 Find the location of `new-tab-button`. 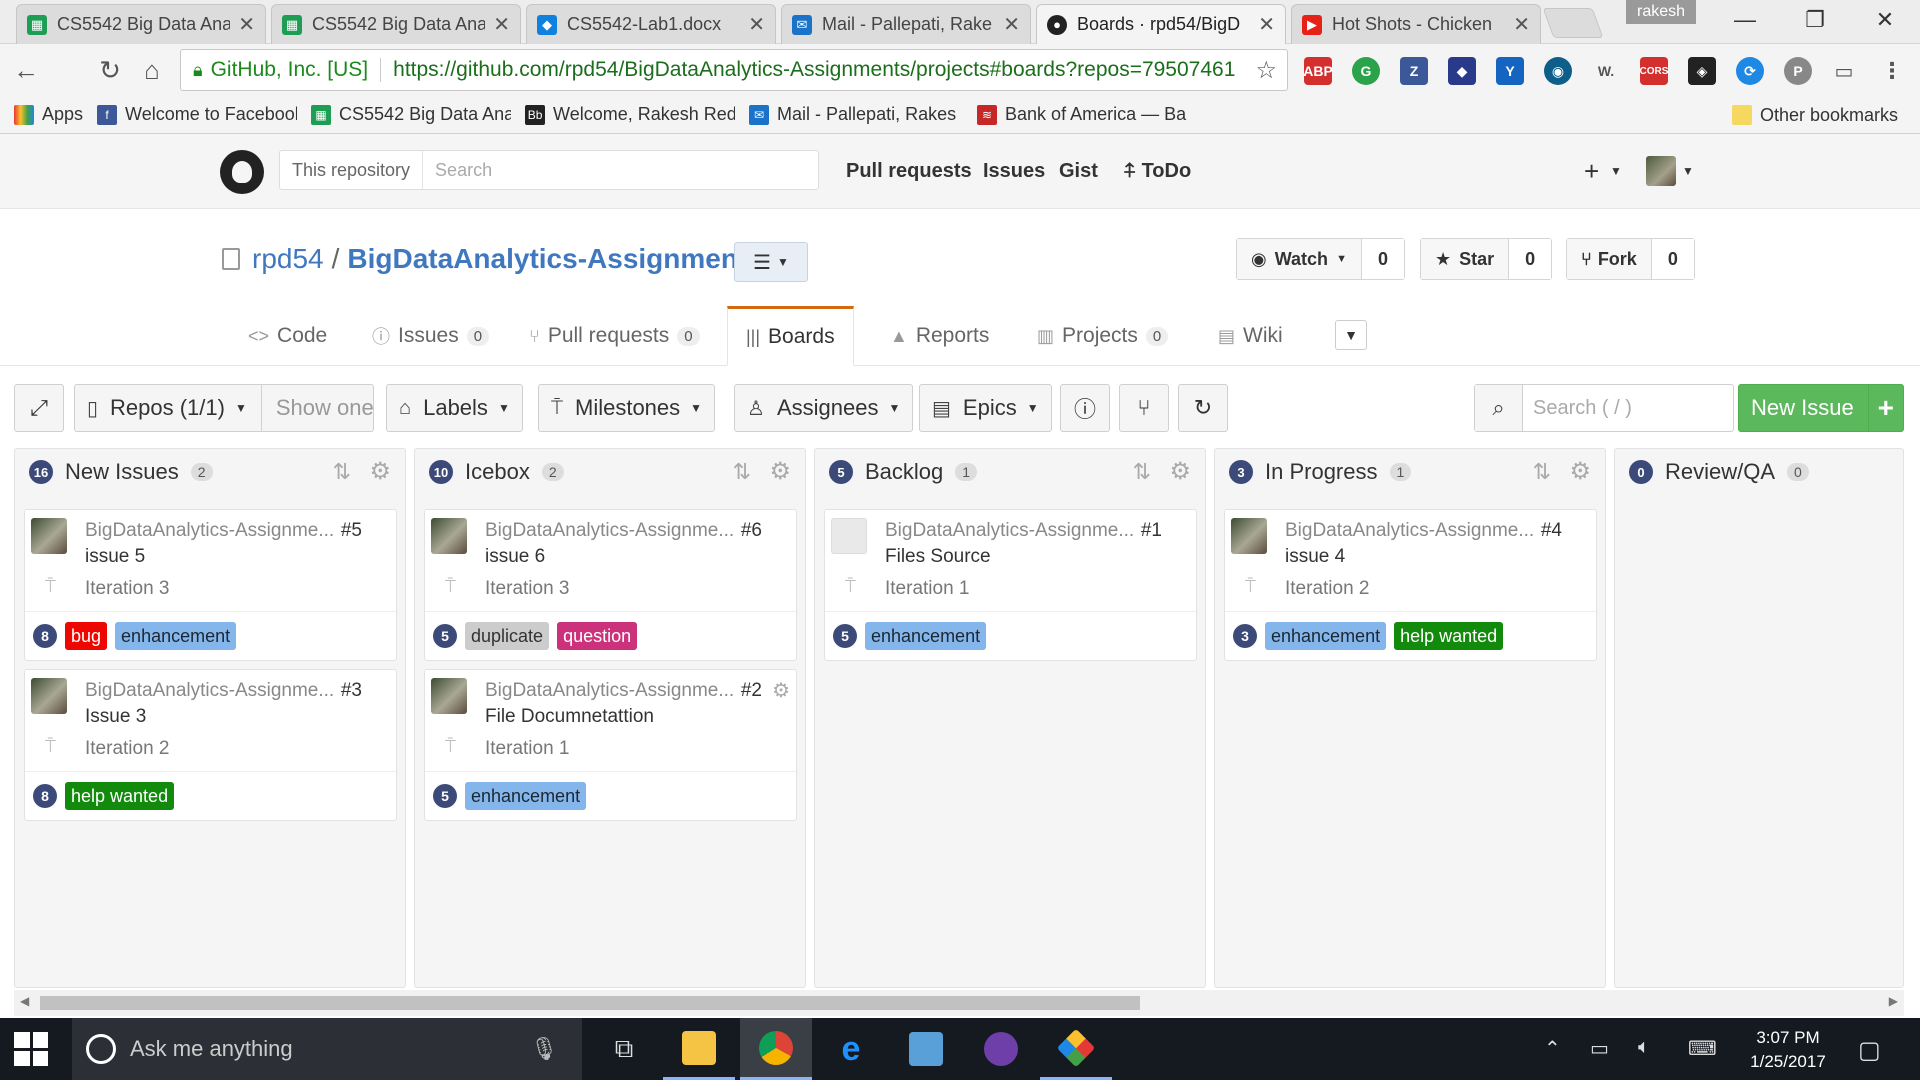

new-tab-button is located at coordinates (1573, 23).